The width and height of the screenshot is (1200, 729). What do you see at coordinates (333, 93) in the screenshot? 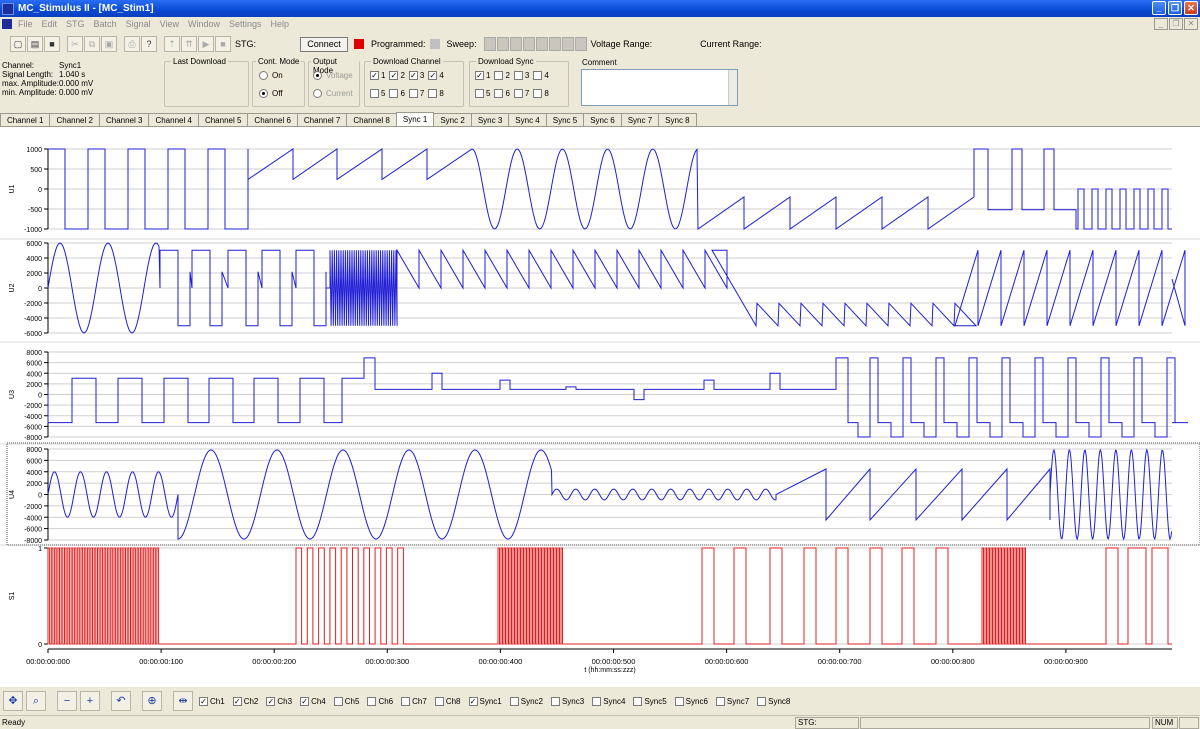
I see `output-current-radio: Current` at bounding box center [333, 93].